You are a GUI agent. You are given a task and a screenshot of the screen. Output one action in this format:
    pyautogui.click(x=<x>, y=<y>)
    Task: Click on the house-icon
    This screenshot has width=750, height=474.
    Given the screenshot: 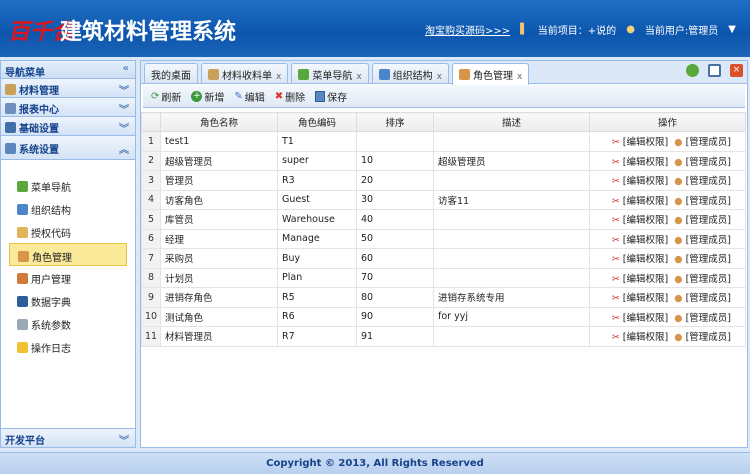 What is the action you would take?
    pyautogui.click(x=213, y=74)
    